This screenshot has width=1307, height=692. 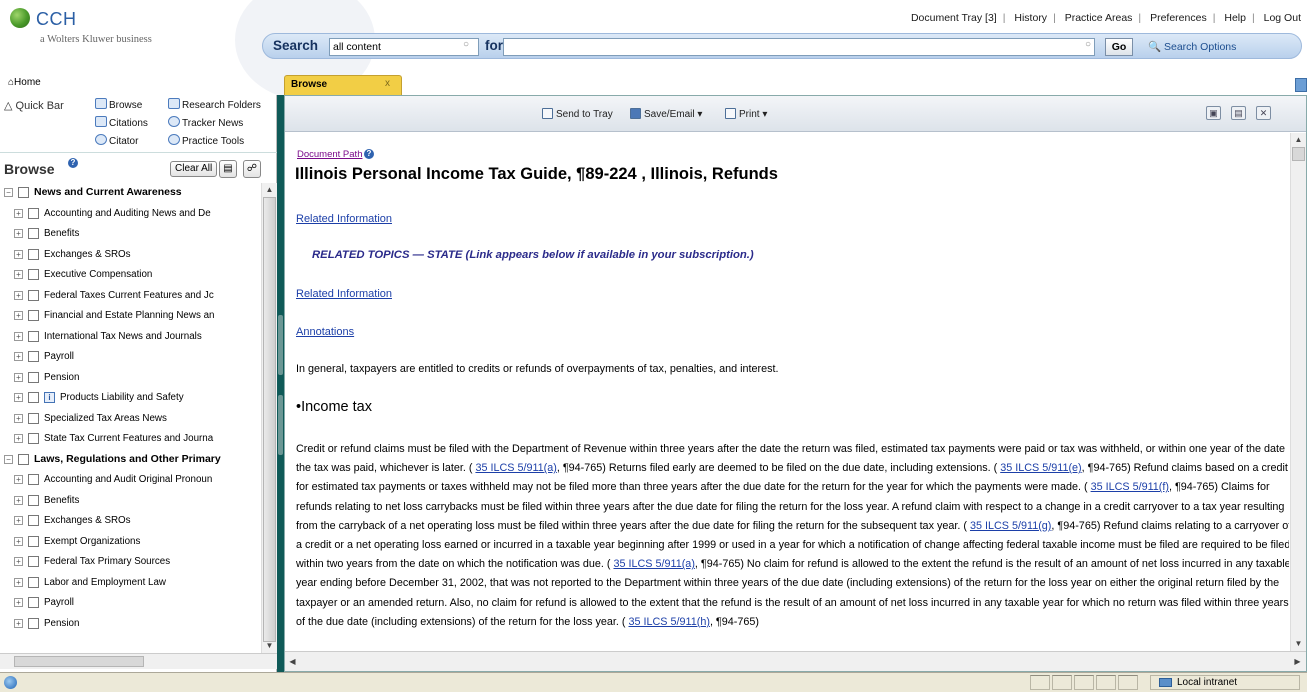 I want to click on citation-link: 35 ILCS 5/911(g), so click(x=1010, y=526).